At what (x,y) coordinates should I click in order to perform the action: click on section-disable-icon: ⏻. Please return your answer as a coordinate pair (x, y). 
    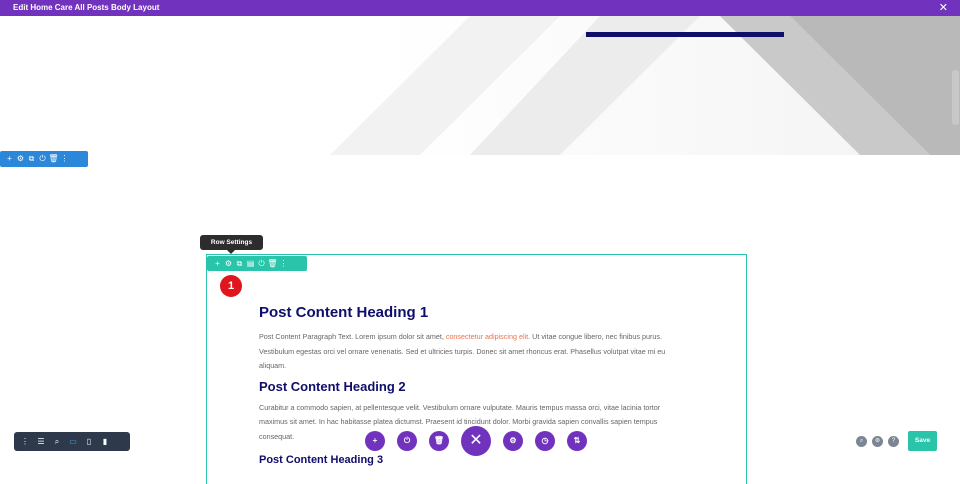
    Looking at the image, I should click on (42, 159).